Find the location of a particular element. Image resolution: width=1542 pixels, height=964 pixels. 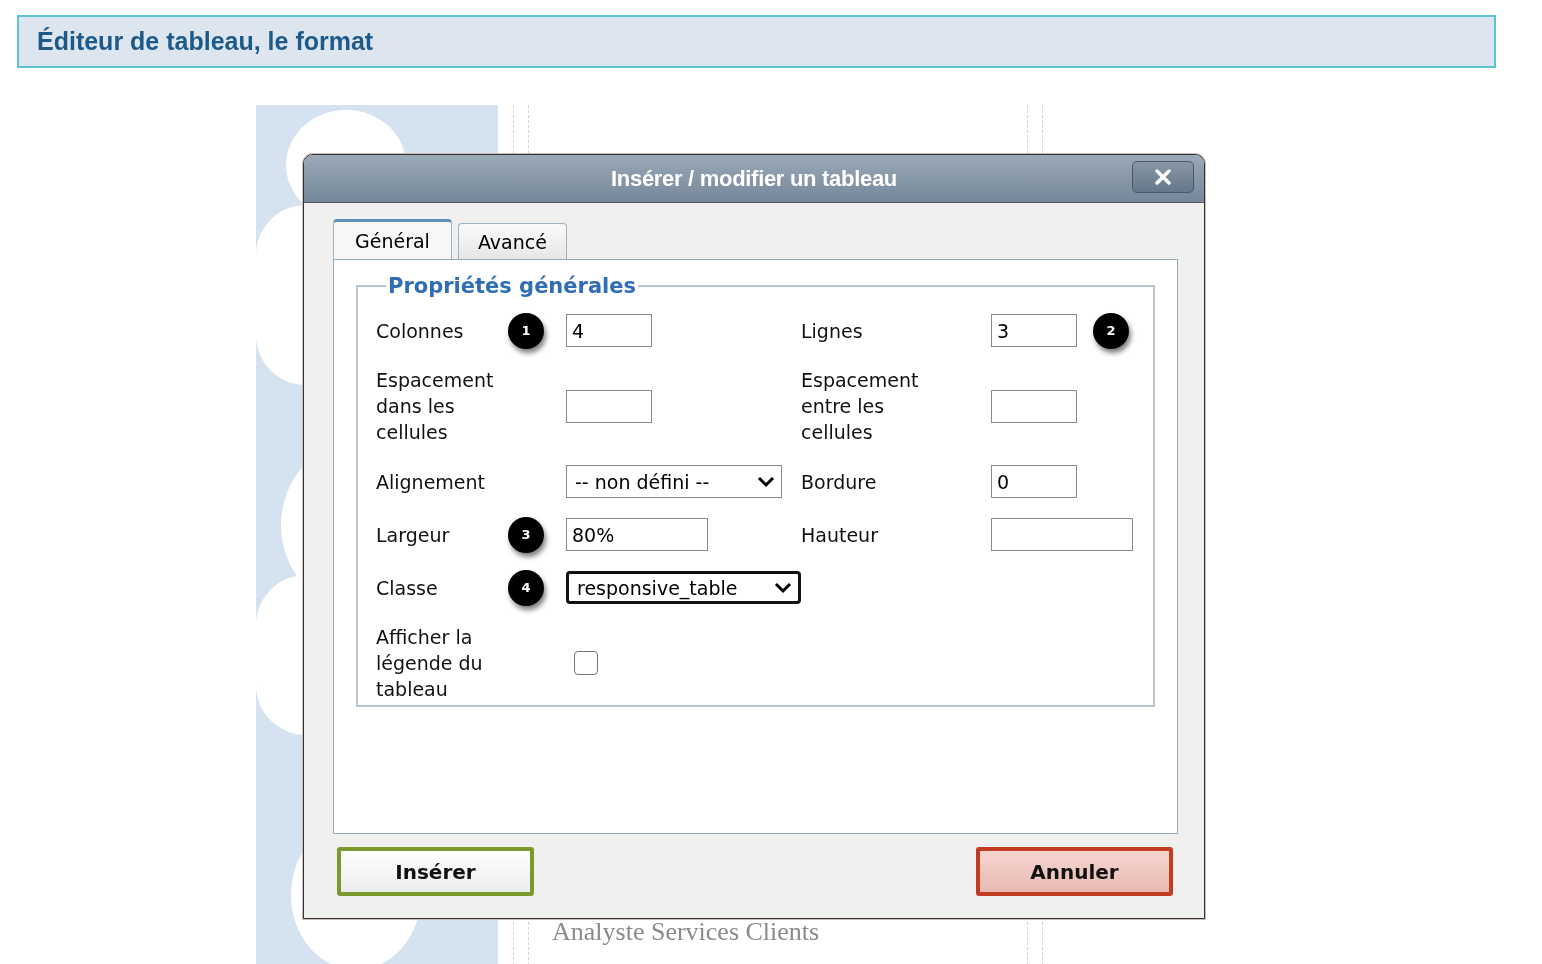

input-field: 80% is located at coordinates (637, 534).